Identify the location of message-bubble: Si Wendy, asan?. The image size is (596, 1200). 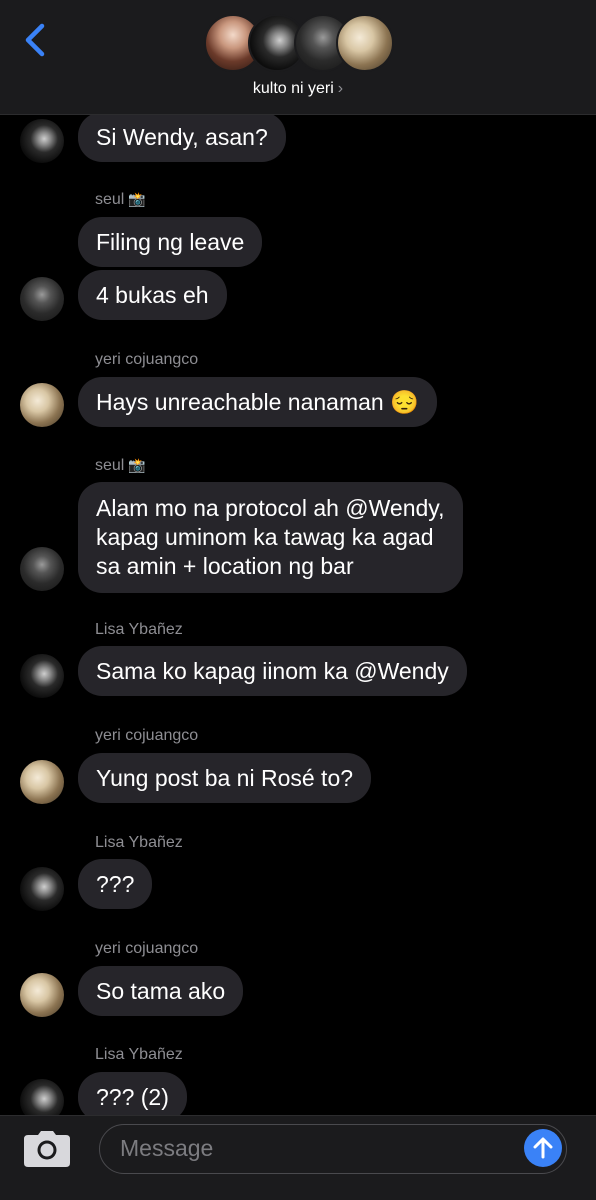
(182, 138).